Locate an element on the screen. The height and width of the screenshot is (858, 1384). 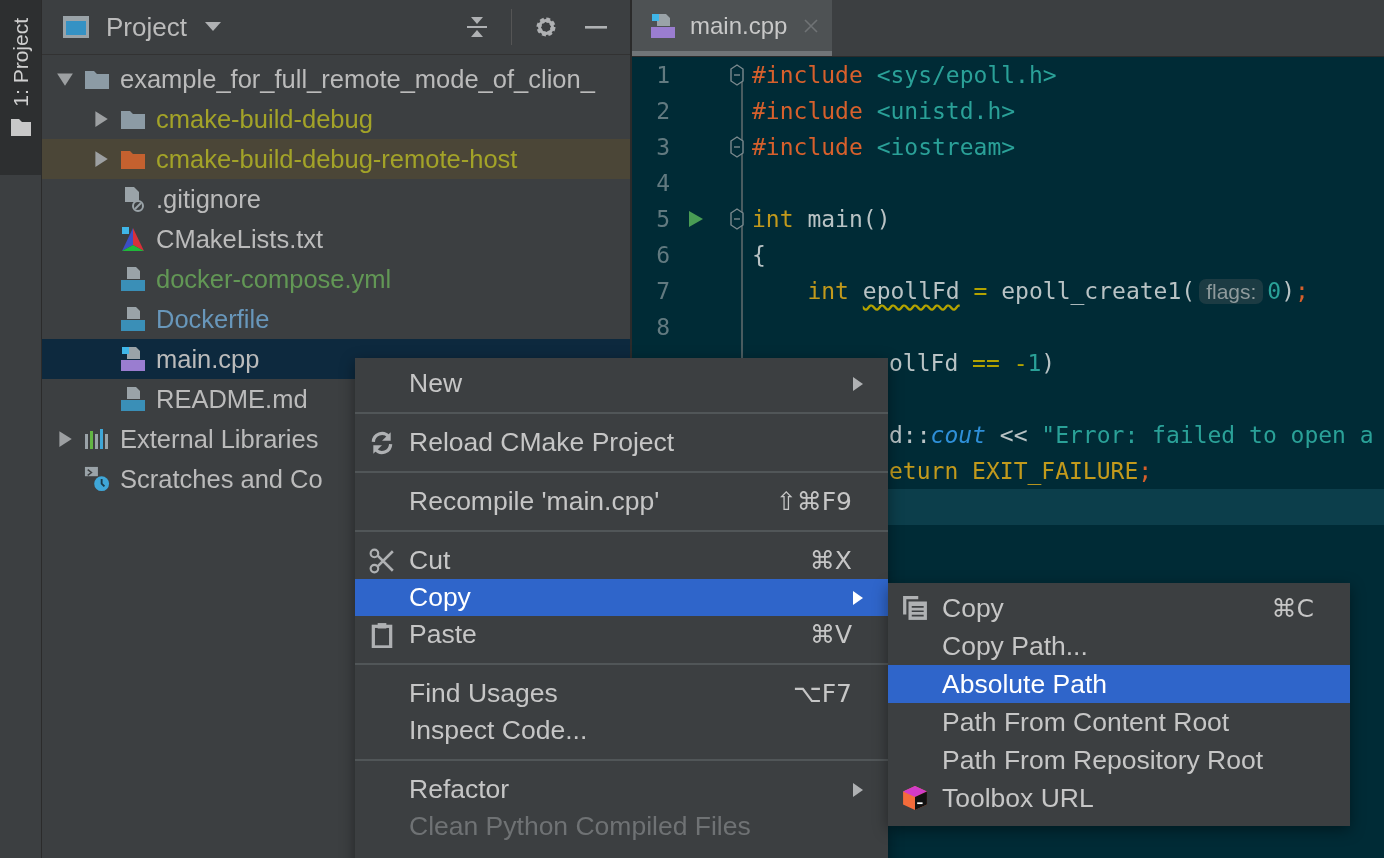
tree-item: CMakeLists.txt is located at coordinates (336, 239).